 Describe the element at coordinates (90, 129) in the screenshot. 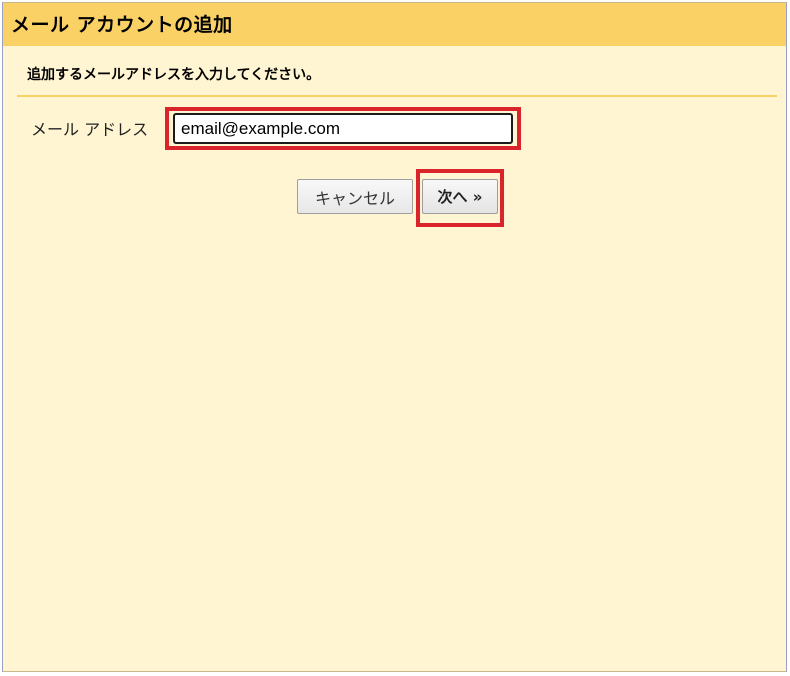

I see `email-address-label: メール アドレス` at that location.